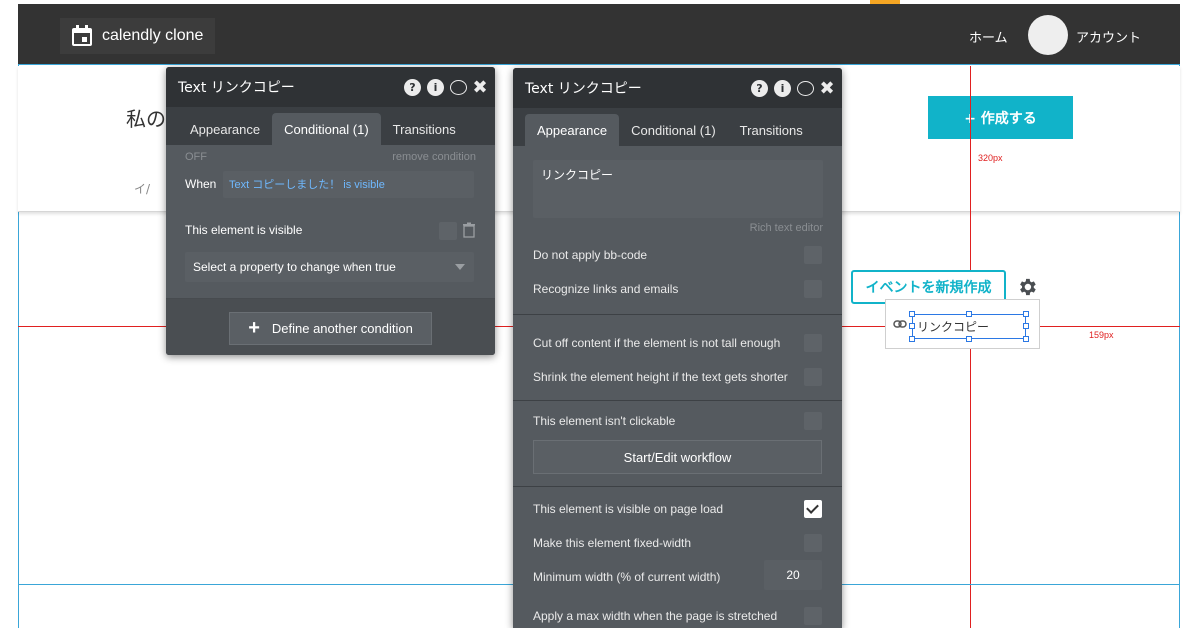 This screenshot has width=1200, height=628. I want to click on logo: calendly clone, so click(138, 36).